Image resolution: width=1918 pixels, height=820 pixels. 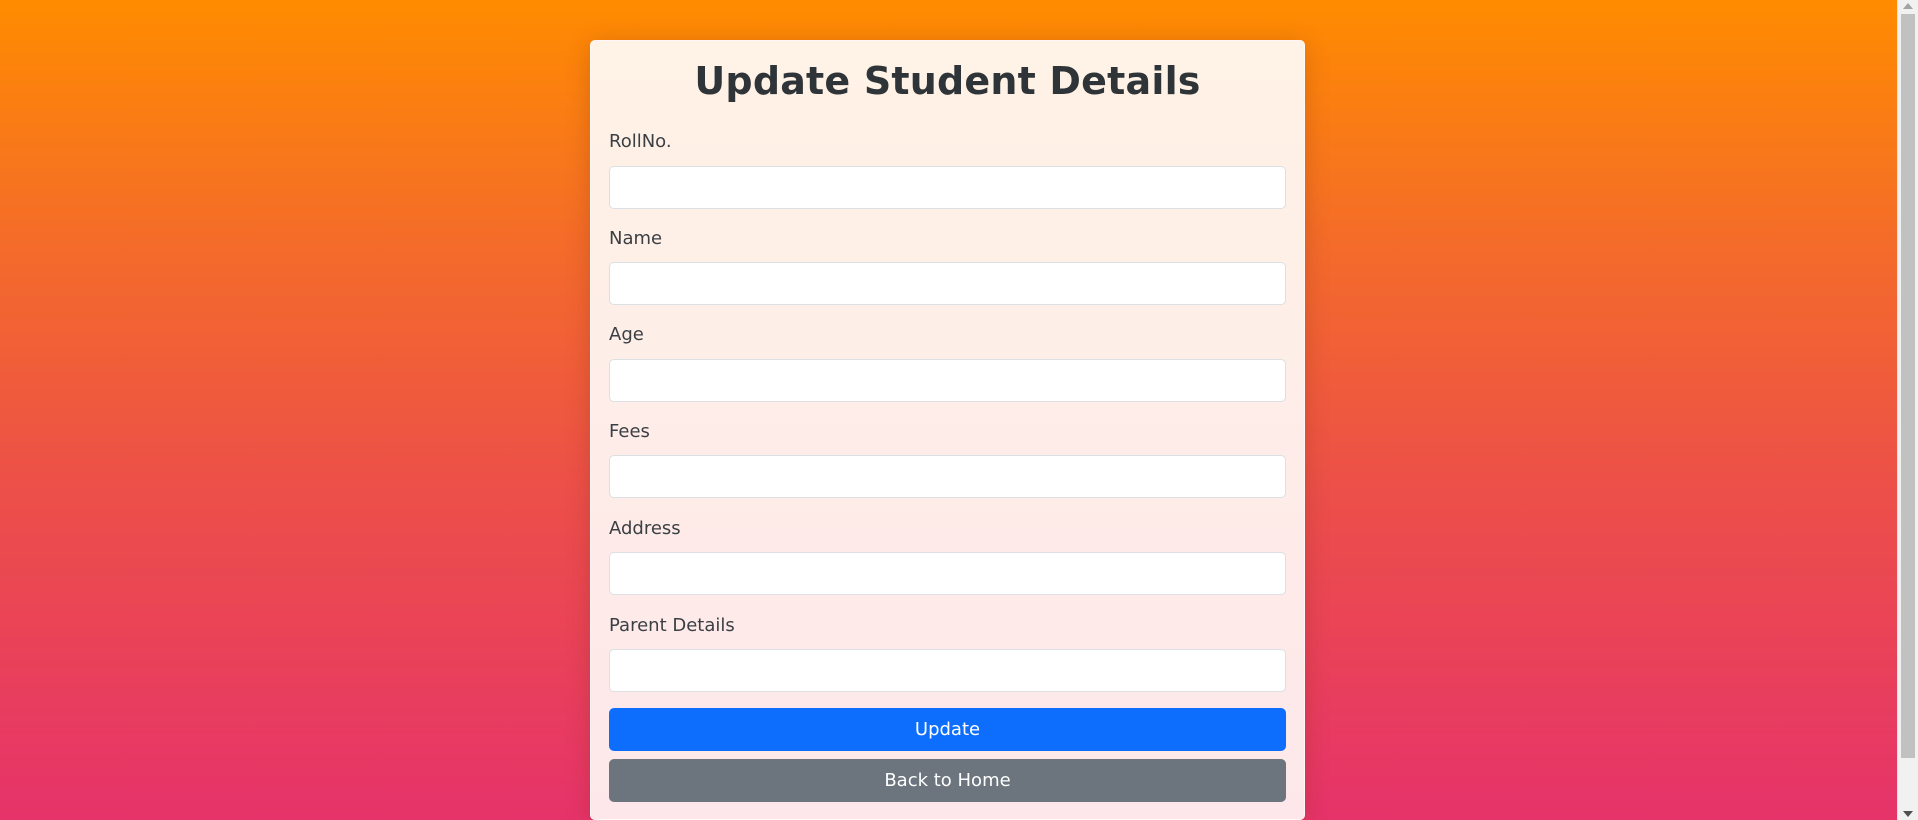 I want to click on age-label: Age, so click(x=626, y=334).